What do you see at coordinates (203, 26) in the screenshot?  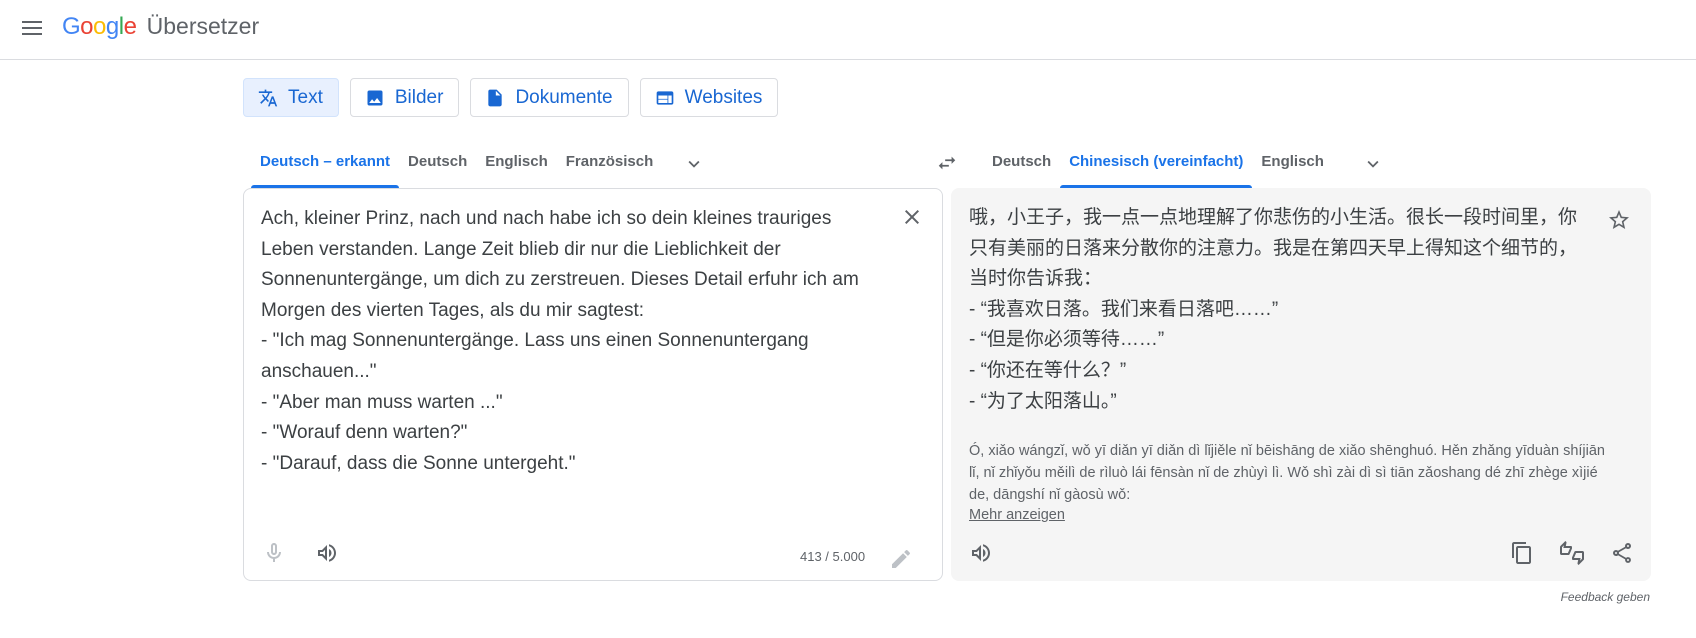 I see `product-name: Übersetzer` at bounding box center [203, 26].